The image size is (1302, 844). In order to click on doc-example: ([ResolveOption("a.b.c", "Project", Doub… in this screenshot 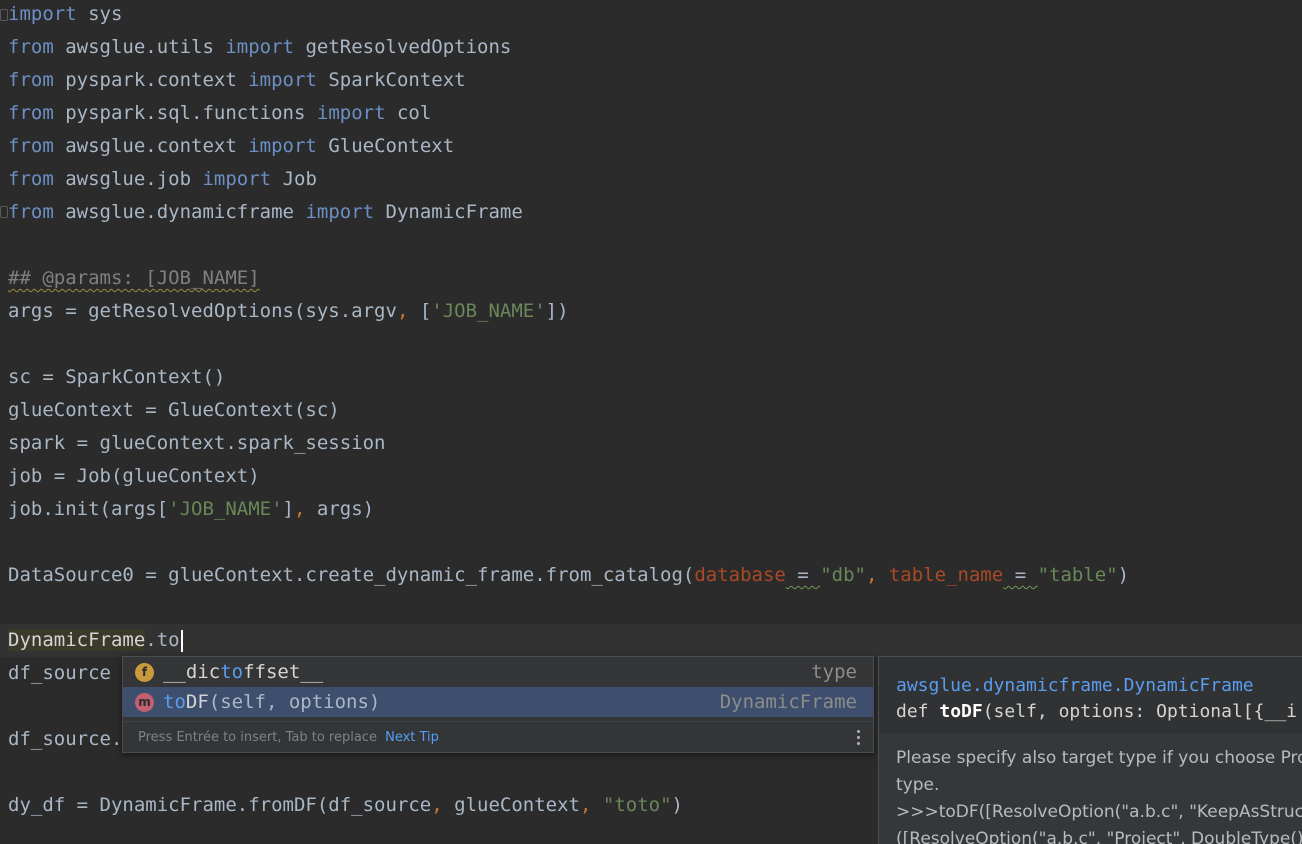, I will do `click(1099, 836)`.